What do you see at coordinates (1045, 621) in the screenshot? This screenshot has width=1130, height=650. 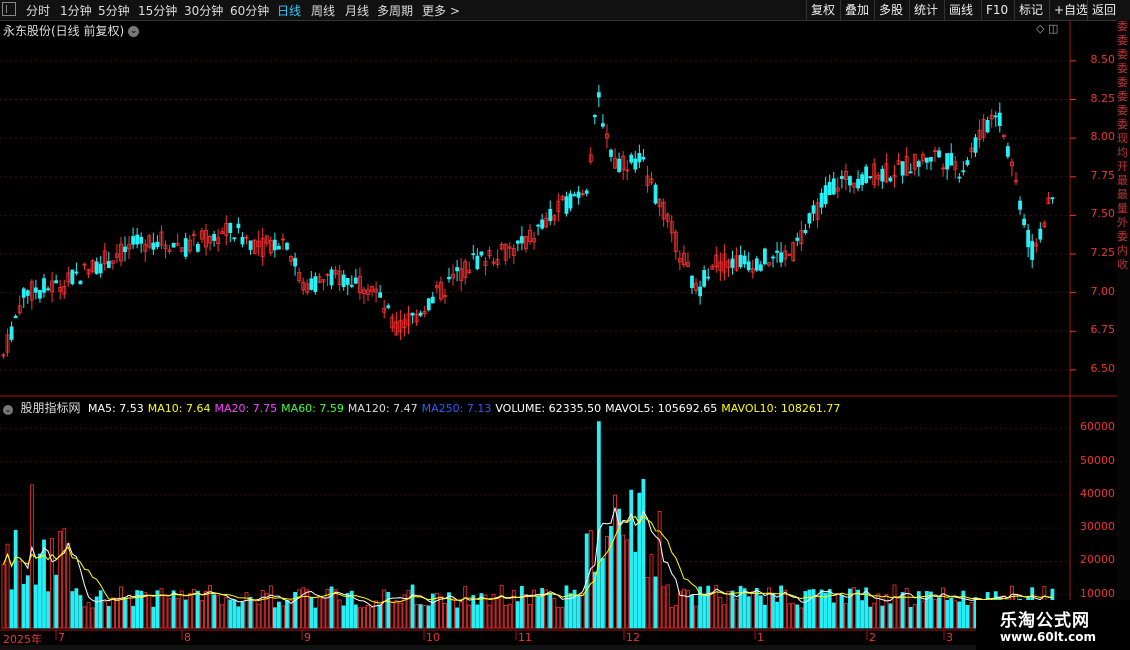 I see `watermark-title: 乐淘公式网` at bounding box center [1045, 621].